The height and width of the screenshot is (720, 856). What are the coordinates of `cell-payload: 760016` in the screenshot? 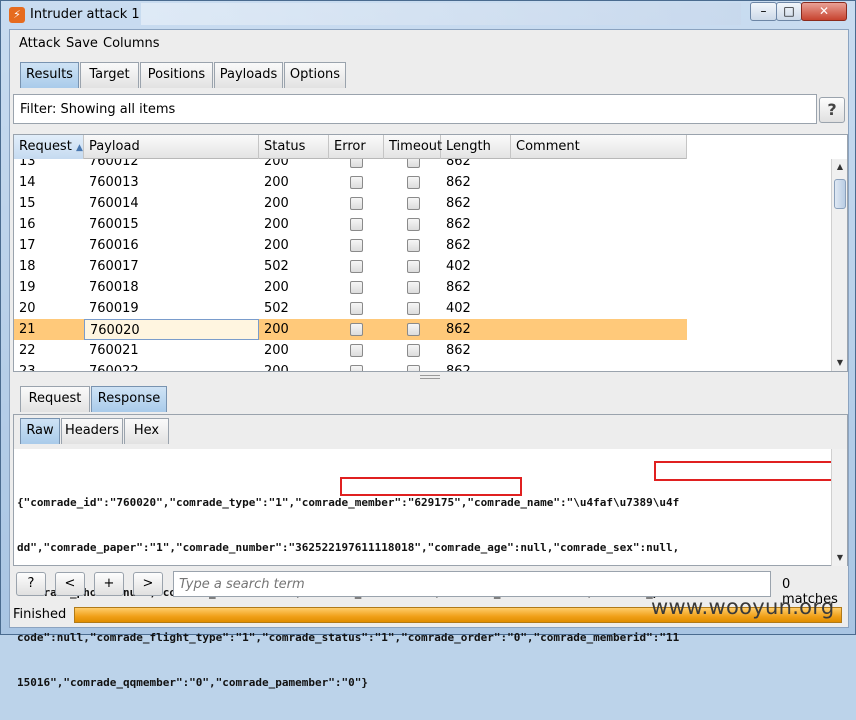 It's located at (114, 245).